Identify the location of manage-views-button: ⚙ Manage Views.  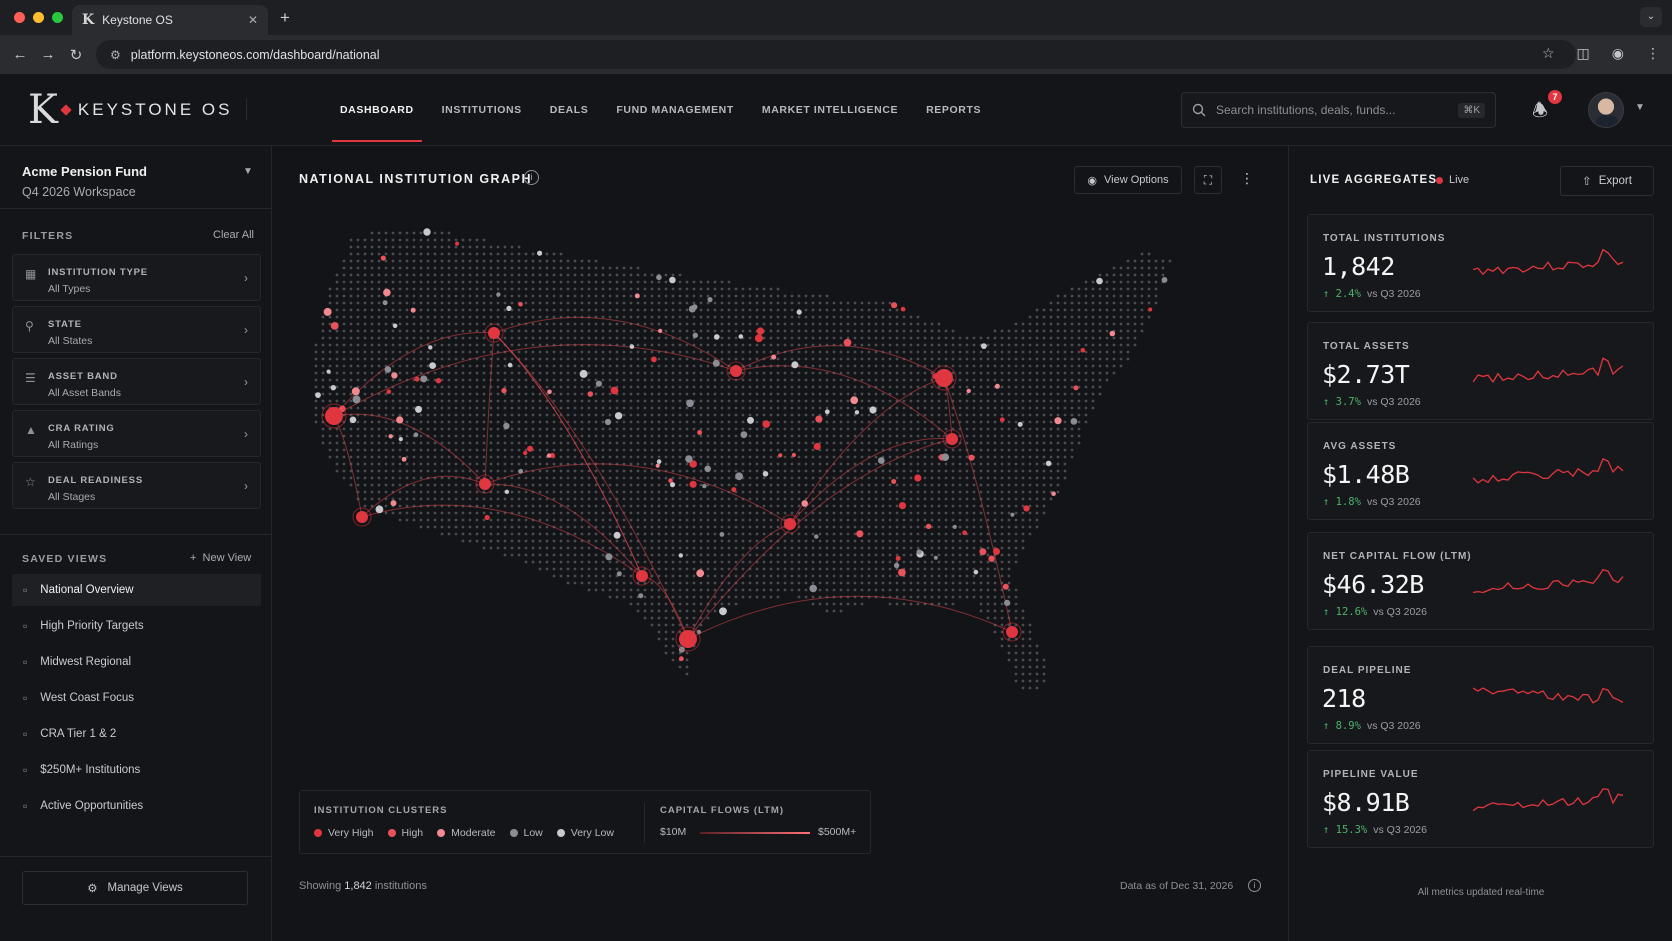
(135, 888).